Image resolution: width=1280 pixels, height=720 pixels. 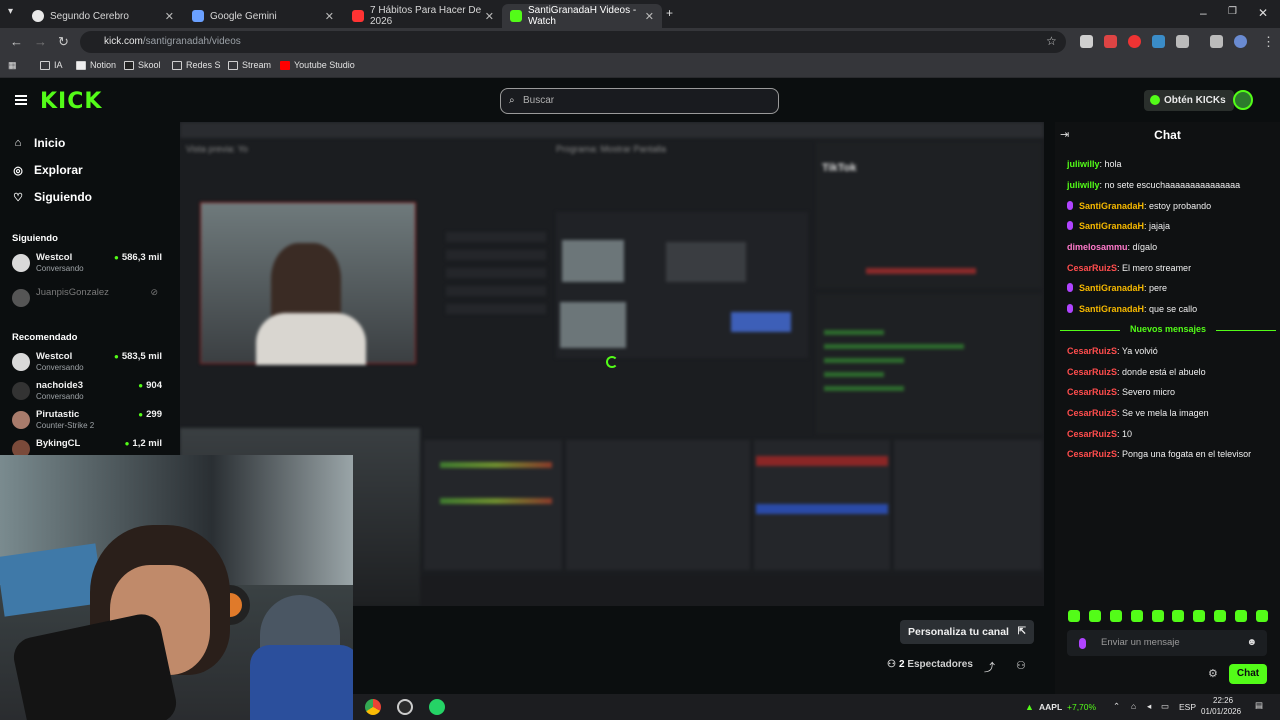 I want to click on bookmark-star-icon: ☆, so click(x=1051, y=41).